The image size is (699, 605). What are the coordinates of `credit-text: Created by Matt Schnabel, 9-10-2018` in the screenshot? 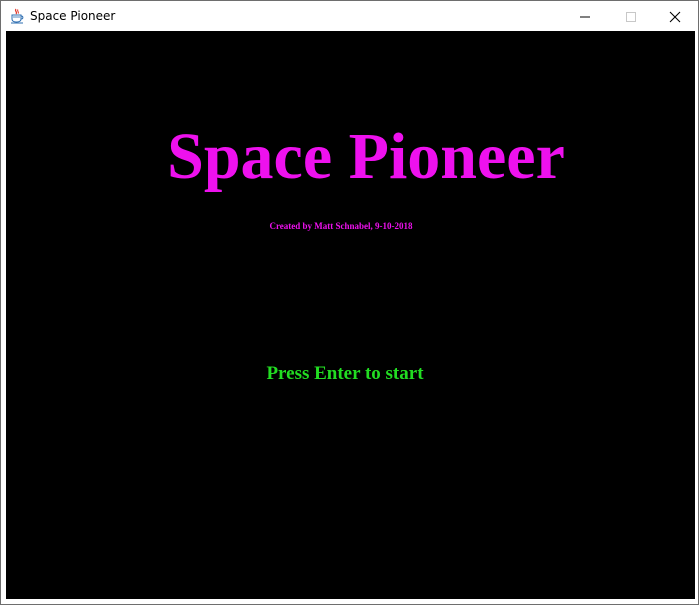 It's located at (341, 226).